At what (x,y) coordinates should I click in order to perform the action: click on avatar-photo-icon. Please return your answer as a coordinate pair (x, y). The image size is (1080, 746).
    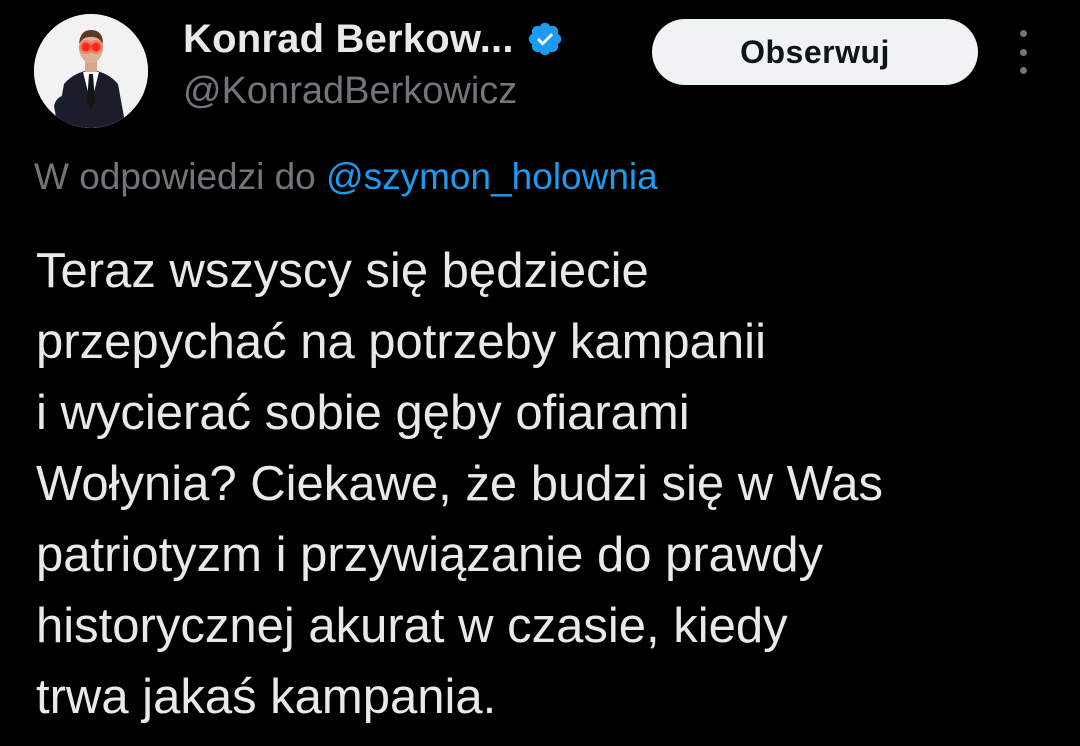
    Looking at the image, I should click on (91, 71).